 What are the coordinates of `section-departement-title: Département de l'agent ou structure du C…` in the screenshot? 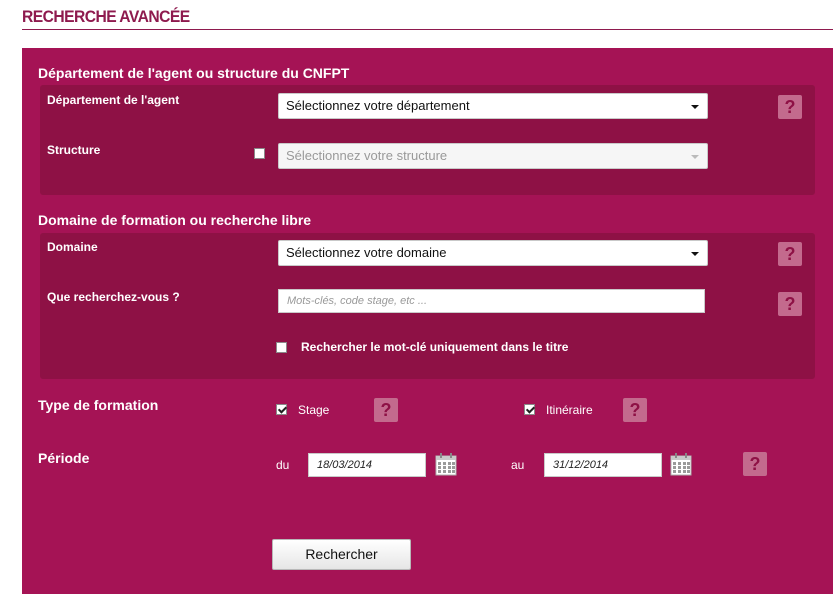 It's located at (194, 73).